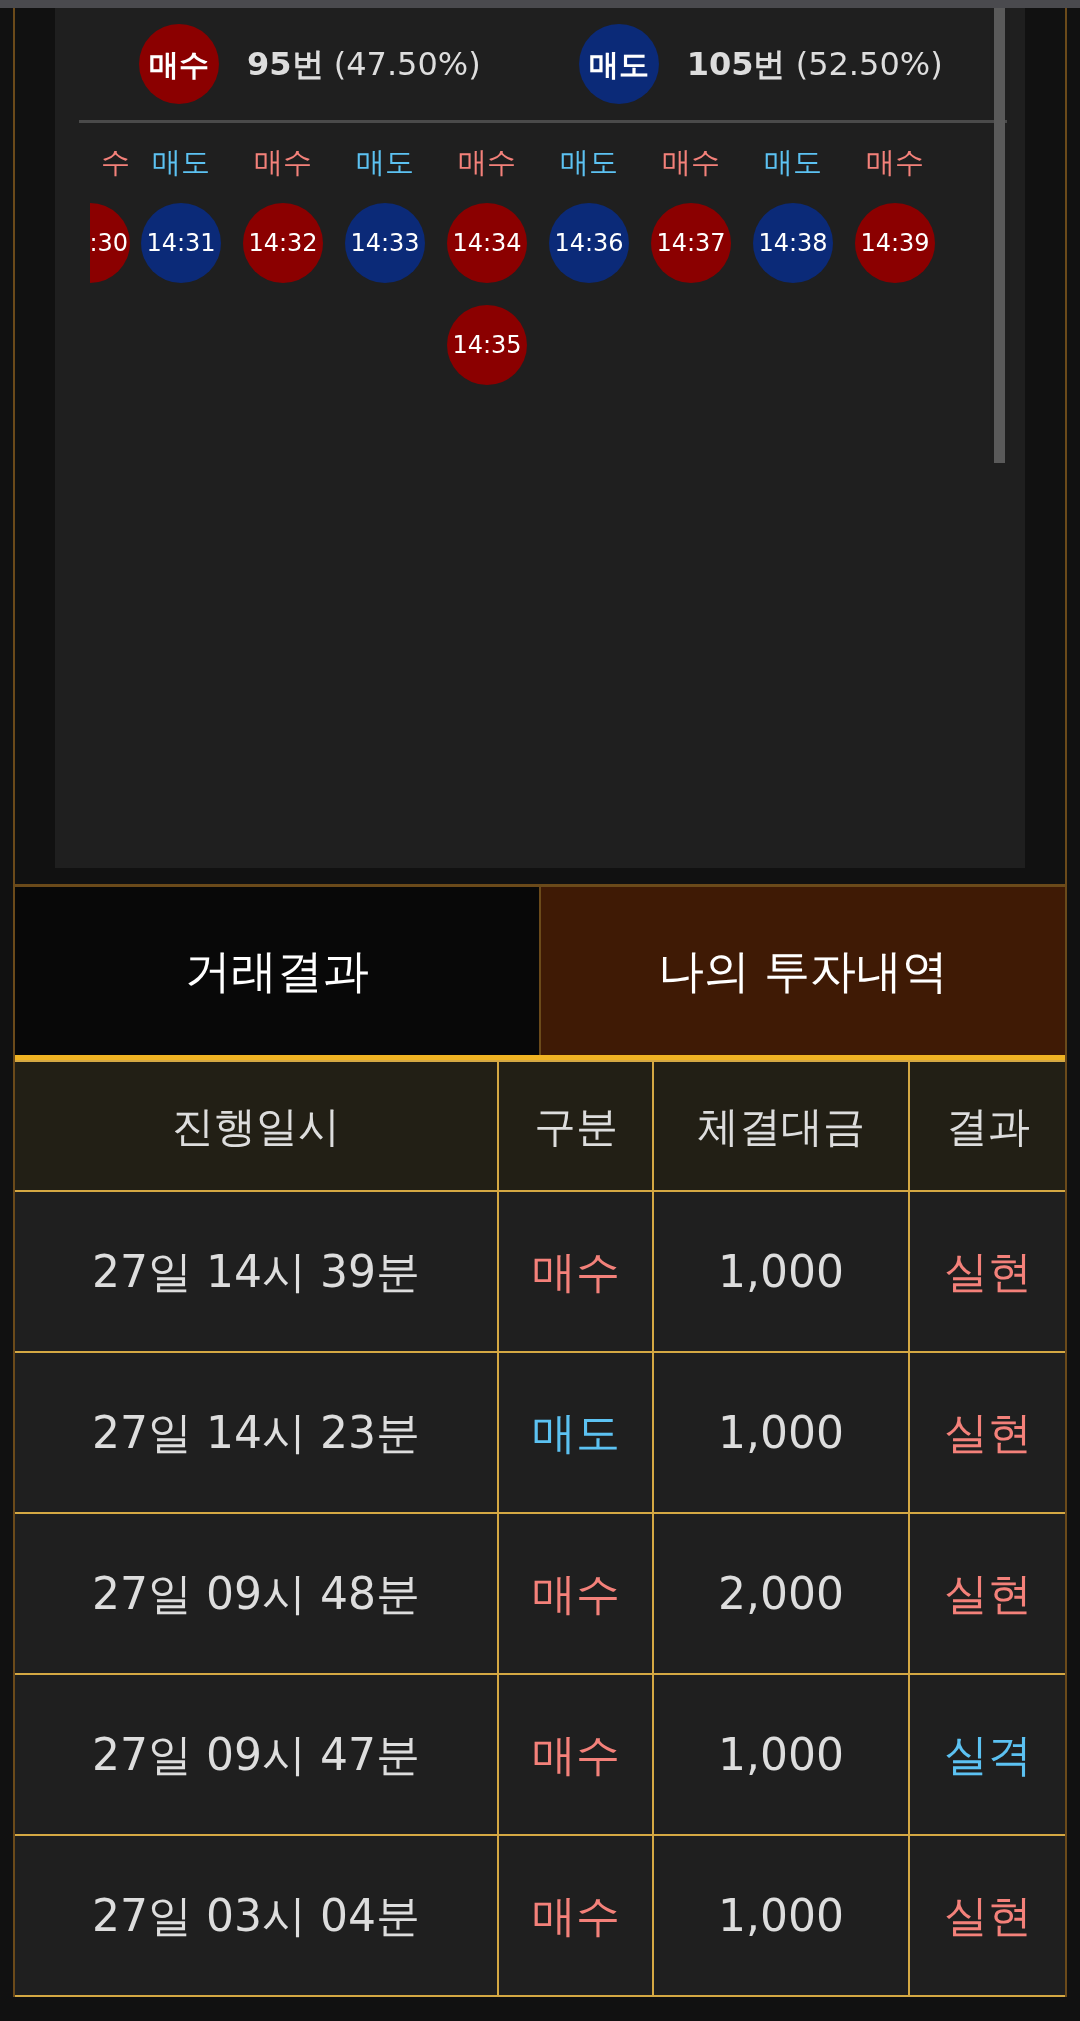  Describe the element at coordinates (999, 235) in the screenshot. I see `scrollbar` at that location.